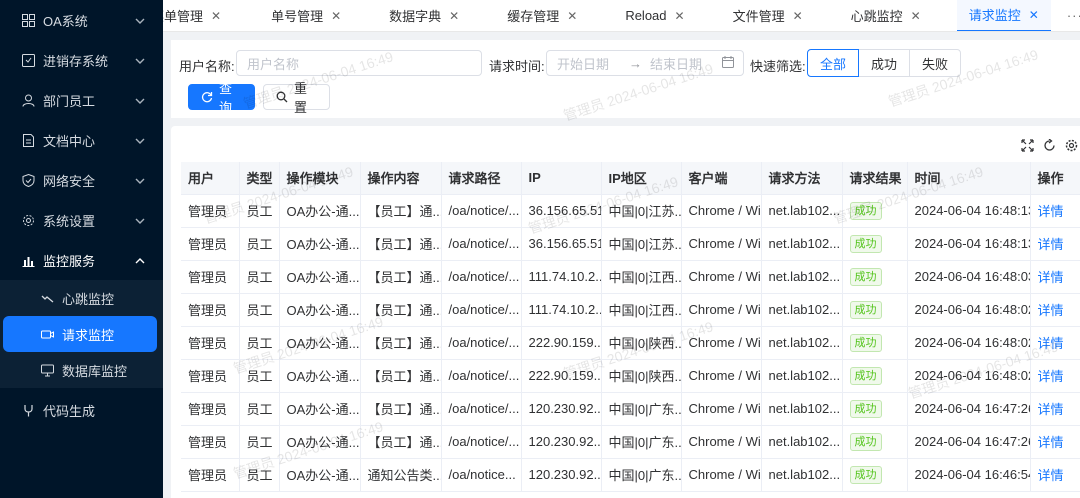 The image size is (1080, 498). Describe the element at coordinates (28, 410) in the screenshot. I see `code-icon` at that location.